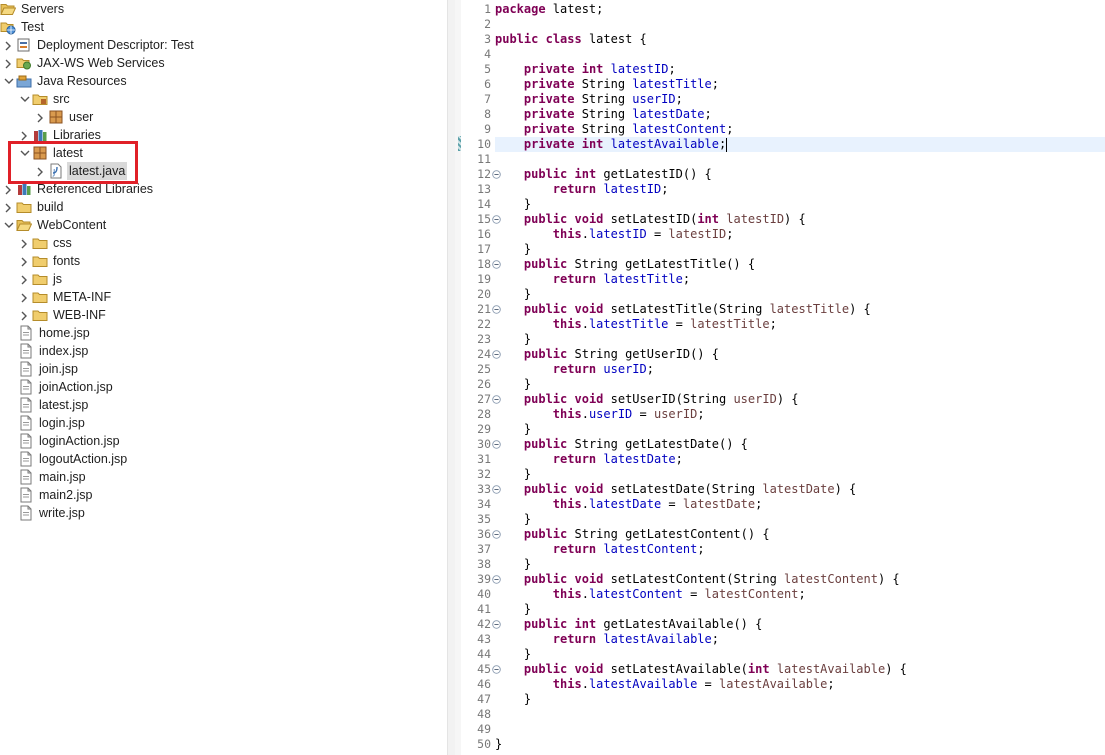 The width and height of the screenshot is (1105, 755). Describe the element at coordinates (45, 99) in the screenshot. I see `tree-item-src: src` at that location.